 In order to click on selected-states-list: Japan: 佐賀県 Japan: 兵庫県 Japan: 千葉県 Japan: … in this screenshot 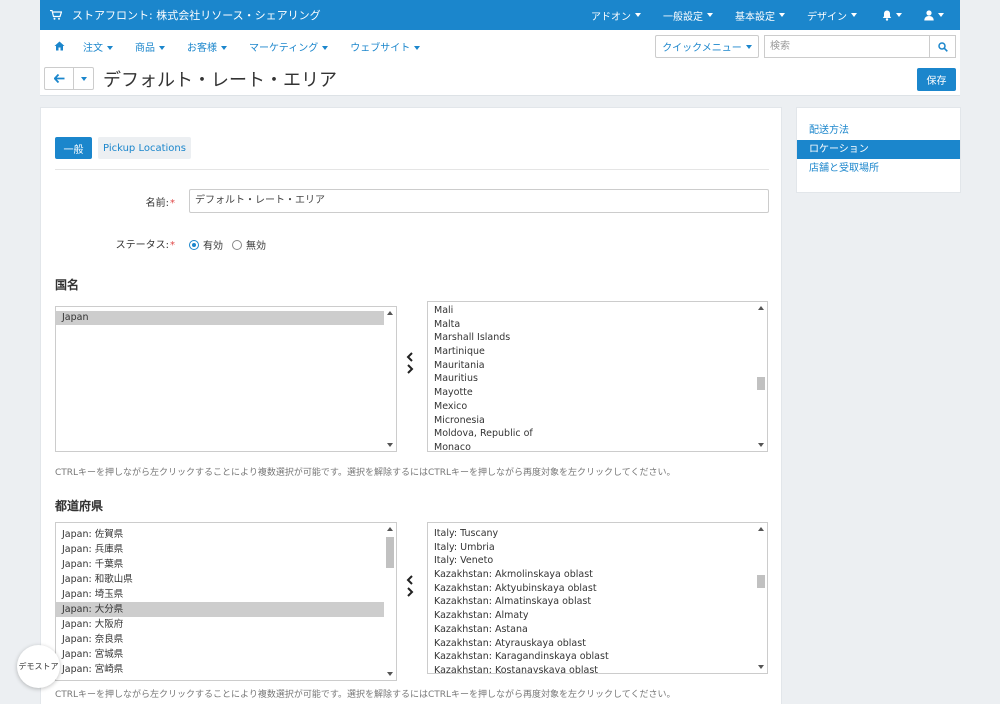, I will do `click(226, 601)`.